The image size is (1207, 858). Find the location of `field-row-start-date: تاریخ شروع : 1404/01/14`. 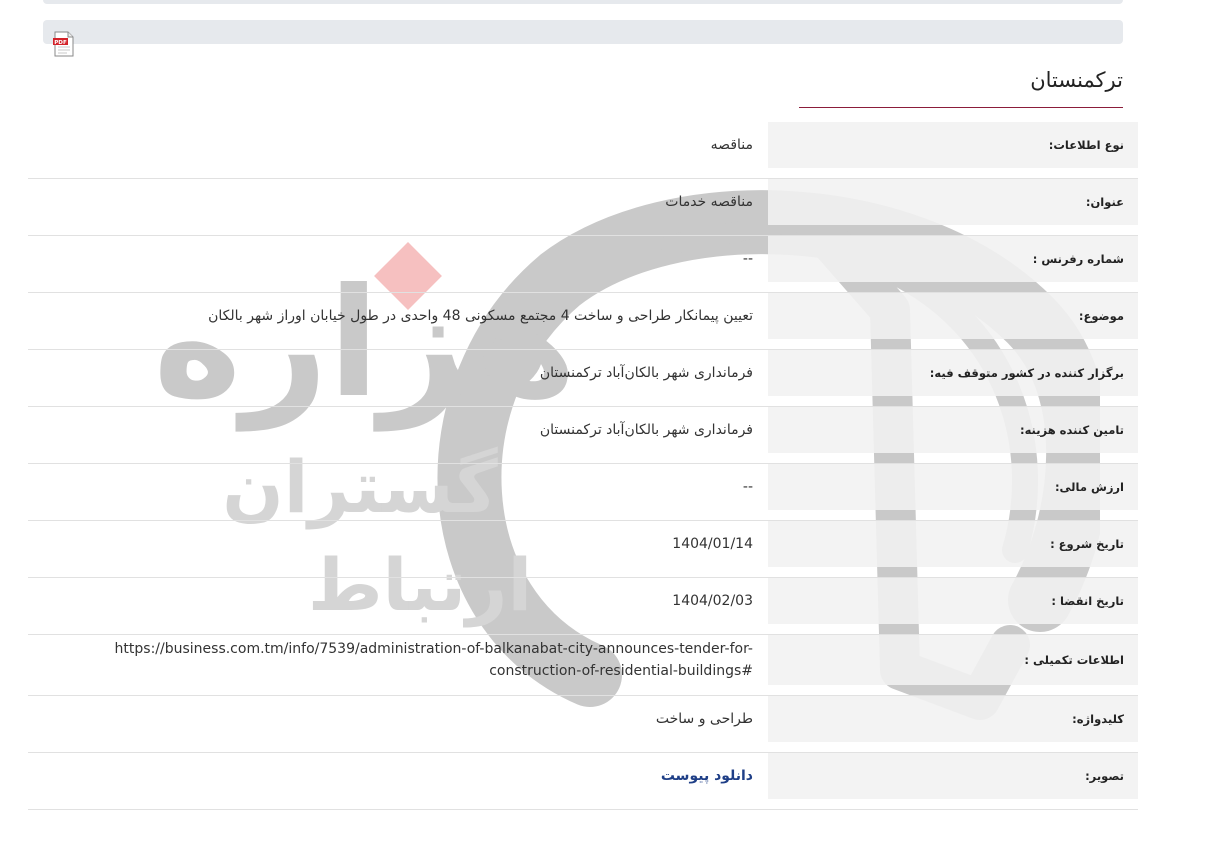

field-row-start-date: تاریخ شروع : 1404/01/14 is located at coordinates (583, 549).